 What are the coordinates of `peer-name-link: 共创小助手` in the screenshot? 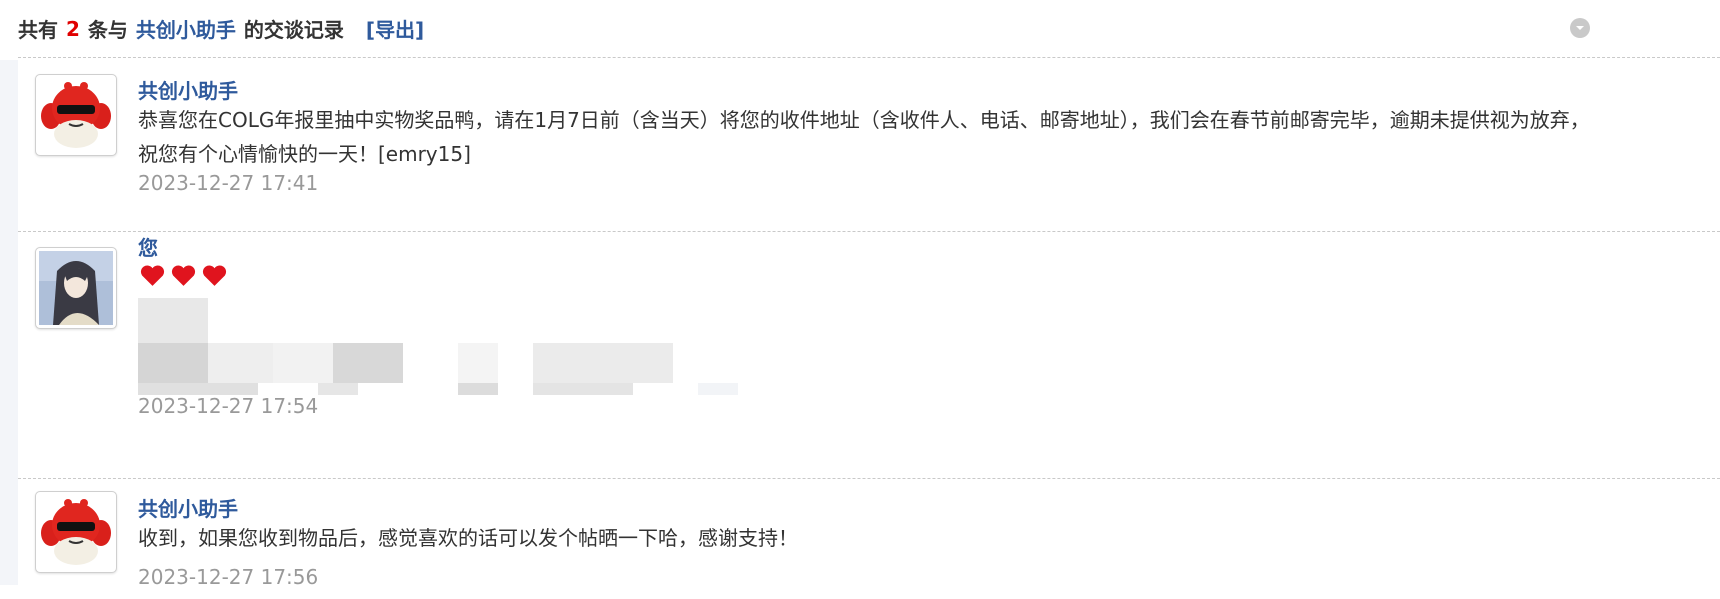 It's located at (186, 28).